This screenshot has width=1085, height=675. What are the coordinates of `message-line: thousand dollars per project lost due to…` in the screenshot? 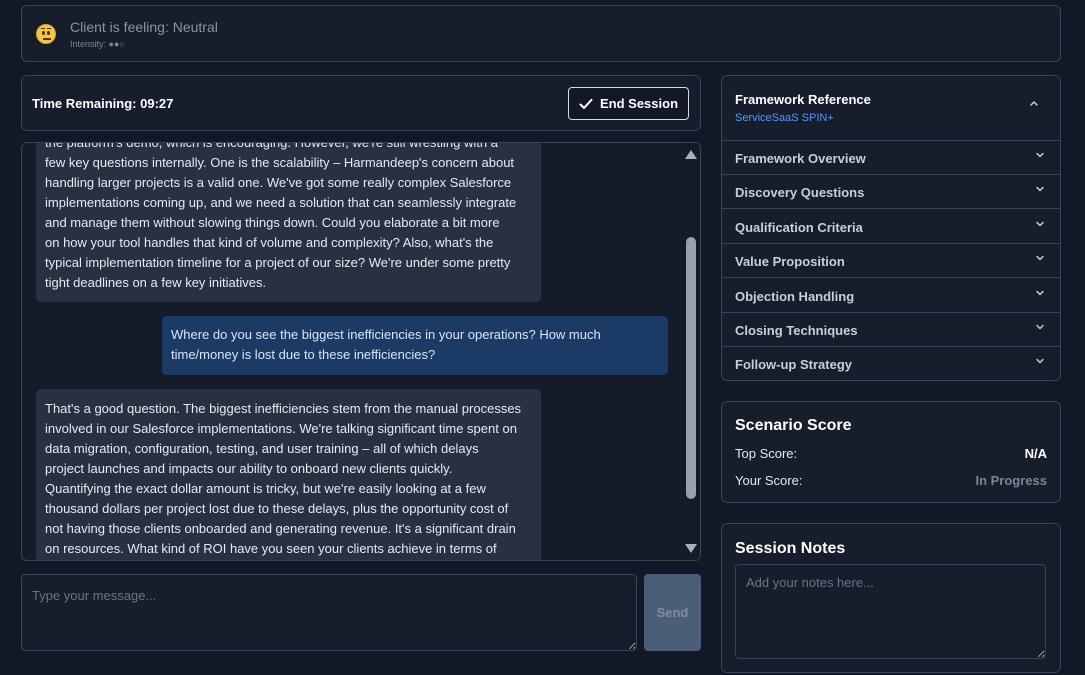 It's located at (277, 508).